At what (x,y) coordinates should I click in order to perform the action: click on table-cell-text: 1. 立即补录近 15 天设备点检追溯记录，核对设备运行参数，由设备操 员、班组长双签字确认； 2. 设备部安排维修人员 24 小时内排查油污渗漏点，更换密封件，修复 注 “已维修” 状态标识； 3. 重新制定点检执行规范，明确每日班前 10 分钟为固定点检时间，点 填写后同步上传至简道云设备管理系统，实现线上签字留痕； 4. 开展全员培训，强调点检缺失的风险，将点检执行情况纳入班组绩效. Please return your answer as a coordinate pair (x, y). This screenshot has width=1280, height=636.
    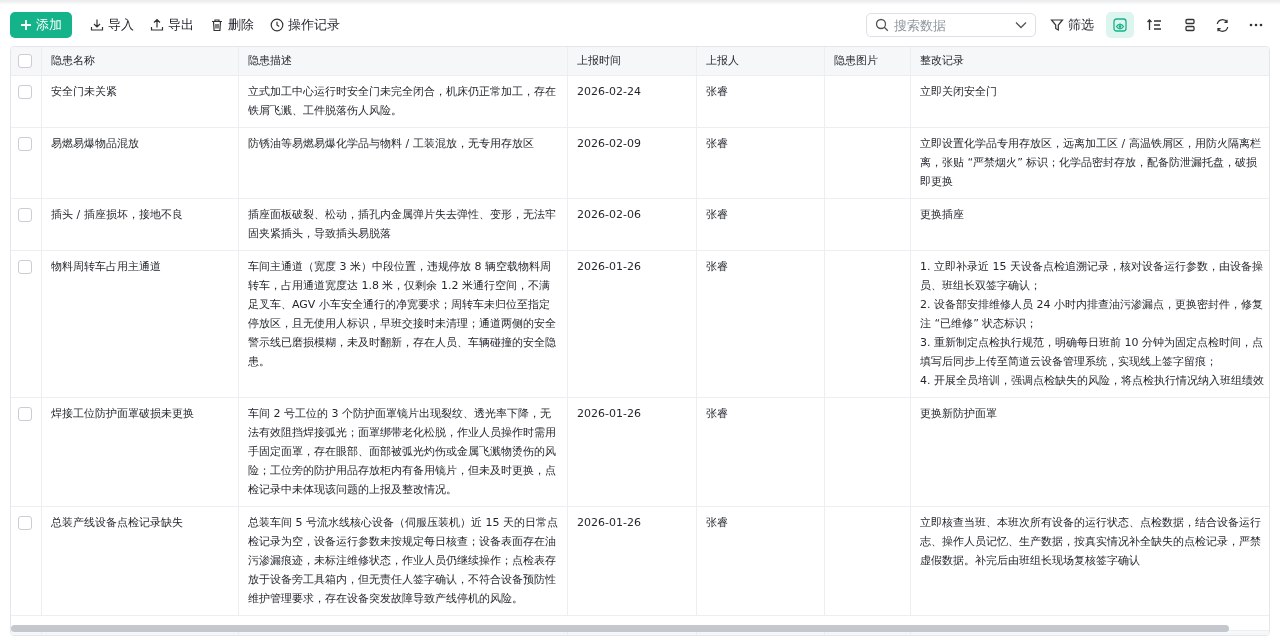
    Looking at the image, I should click on (1092, 324).